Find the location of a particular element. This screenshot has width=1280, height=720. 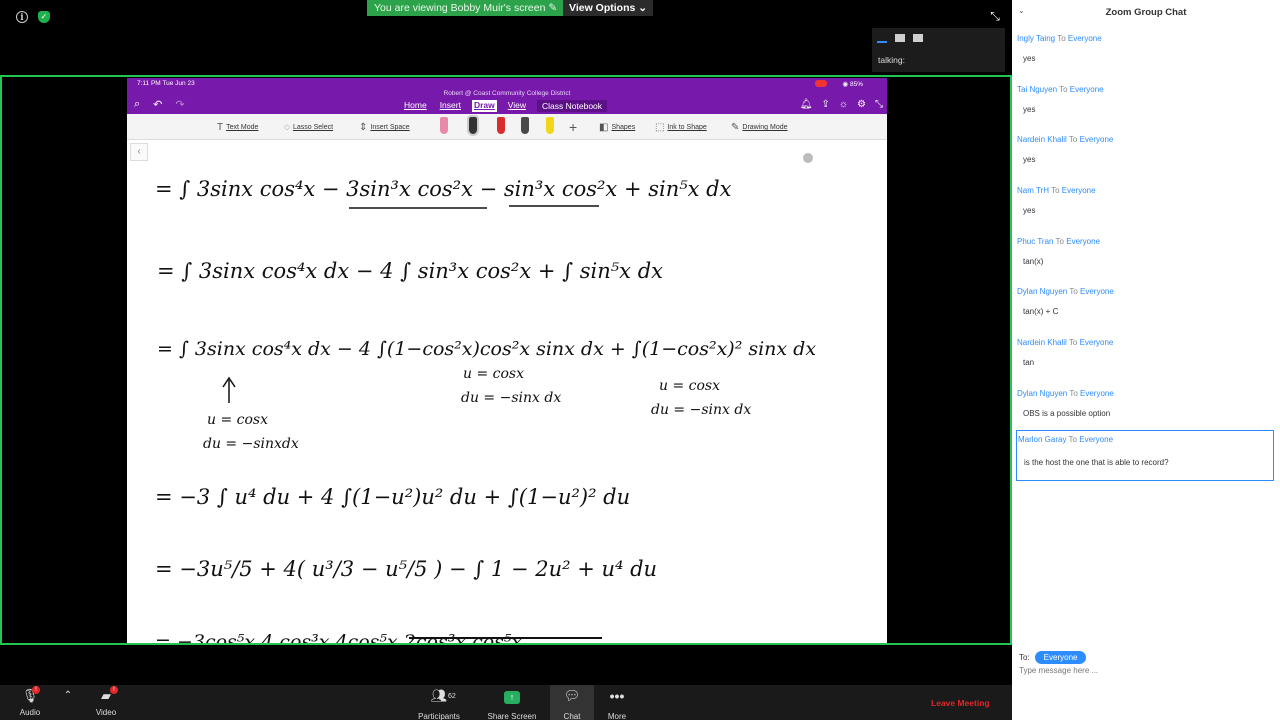

pen-black is located at coordinates (473, 125).